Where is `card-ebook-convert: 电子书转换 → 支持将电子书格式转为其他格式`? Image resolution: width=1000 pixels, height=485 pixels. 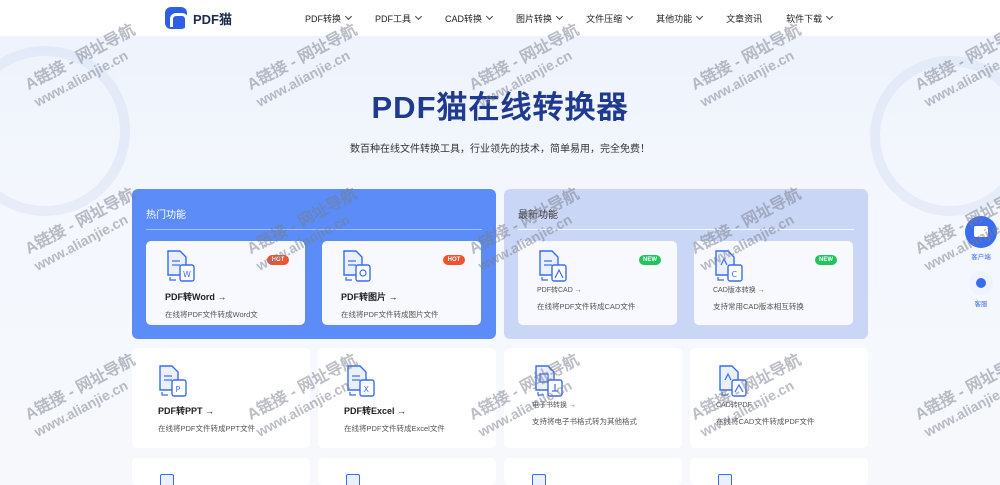 card-ebook-convert: 电子书转换 → 支持将电子书格式转为其他格式 is located at coordinates (593, 398).